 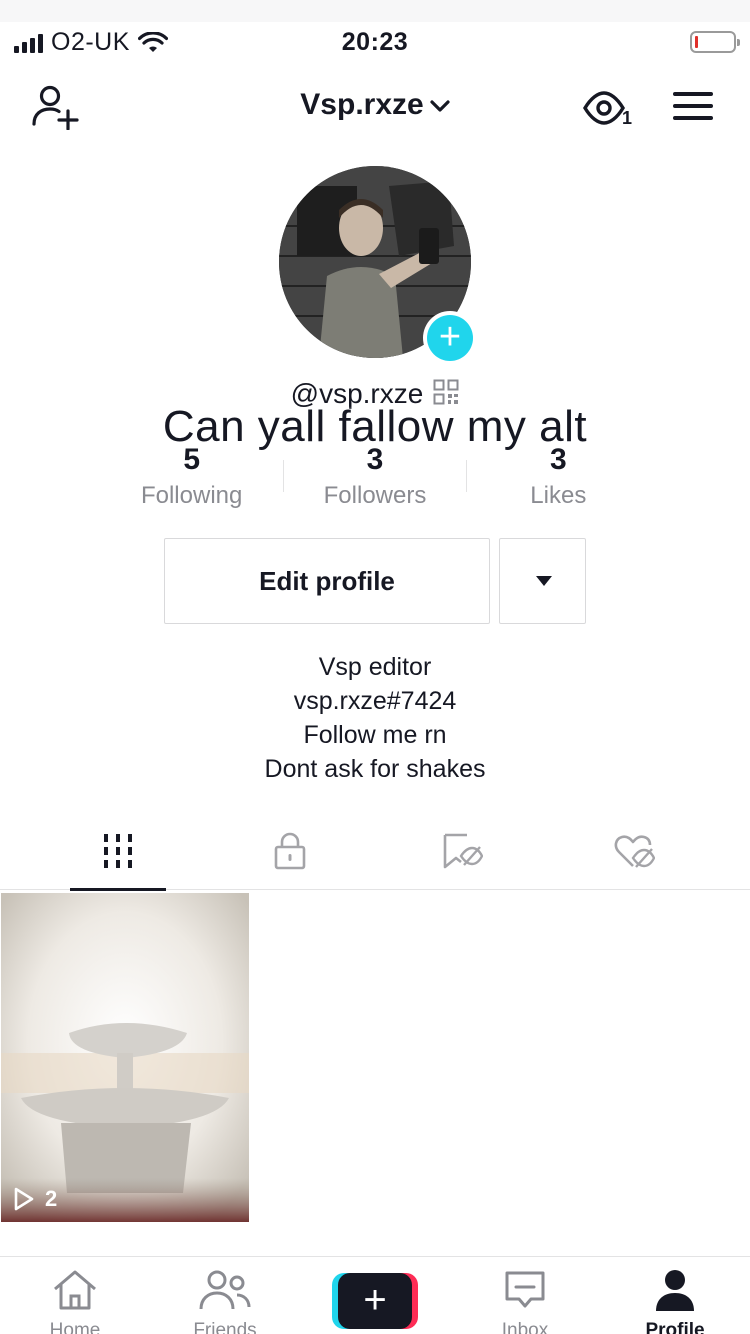 What do you see at coordinates (440, 106) in the screenshot?
I see `chevron-down-icon` at bounding box center [440, 106].